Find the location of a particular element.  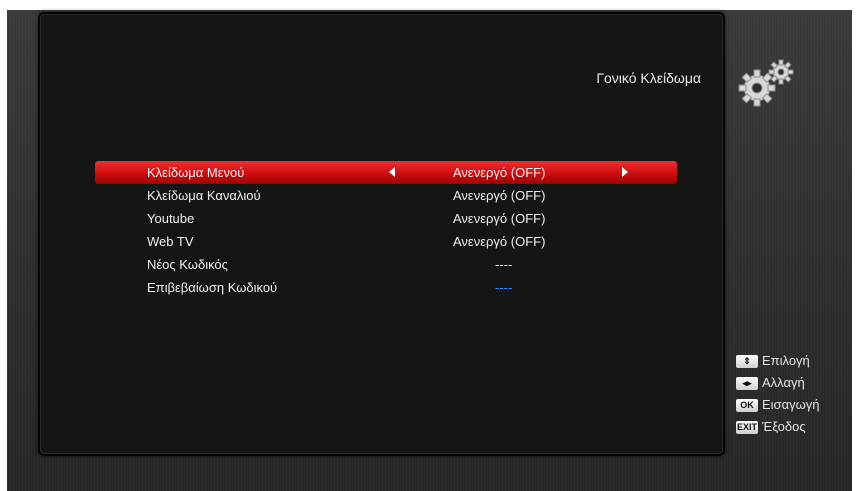

exit-key-icon: EXIT is located at coordinates (747, 427).